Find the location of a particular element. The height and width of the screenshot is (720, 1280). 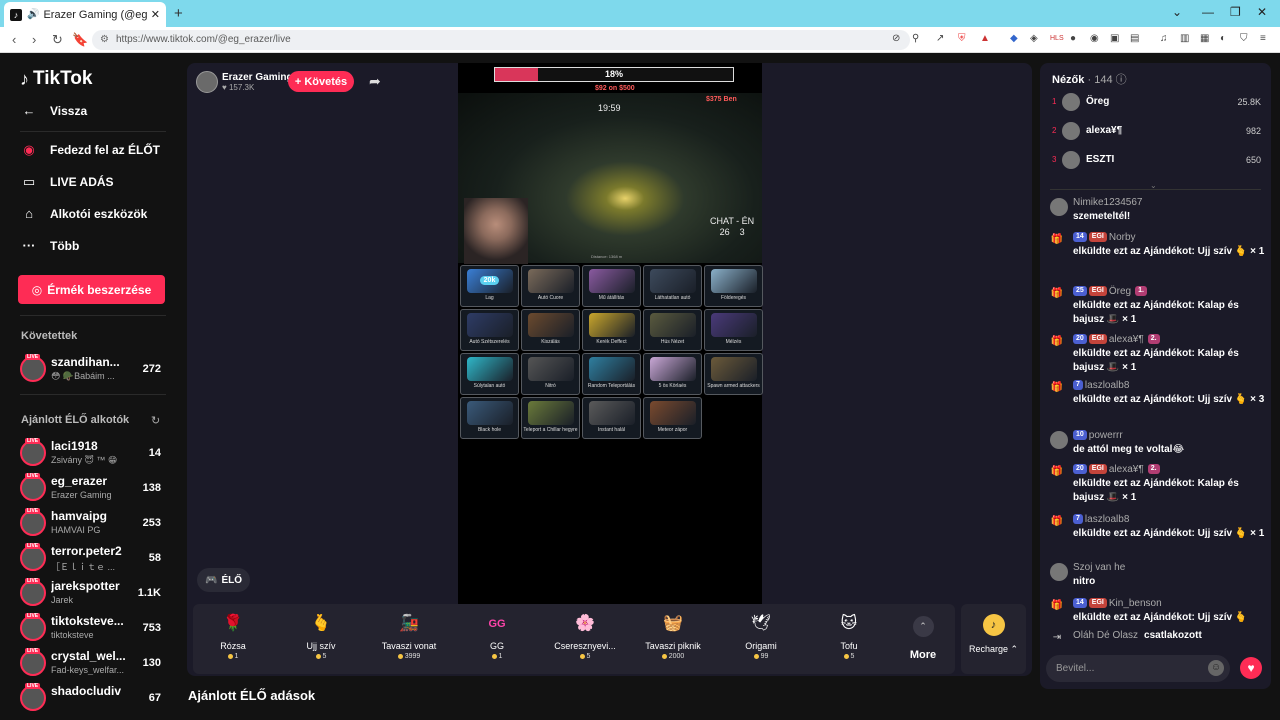

chat-username: powerrr is located at coordinates (1106, 435).